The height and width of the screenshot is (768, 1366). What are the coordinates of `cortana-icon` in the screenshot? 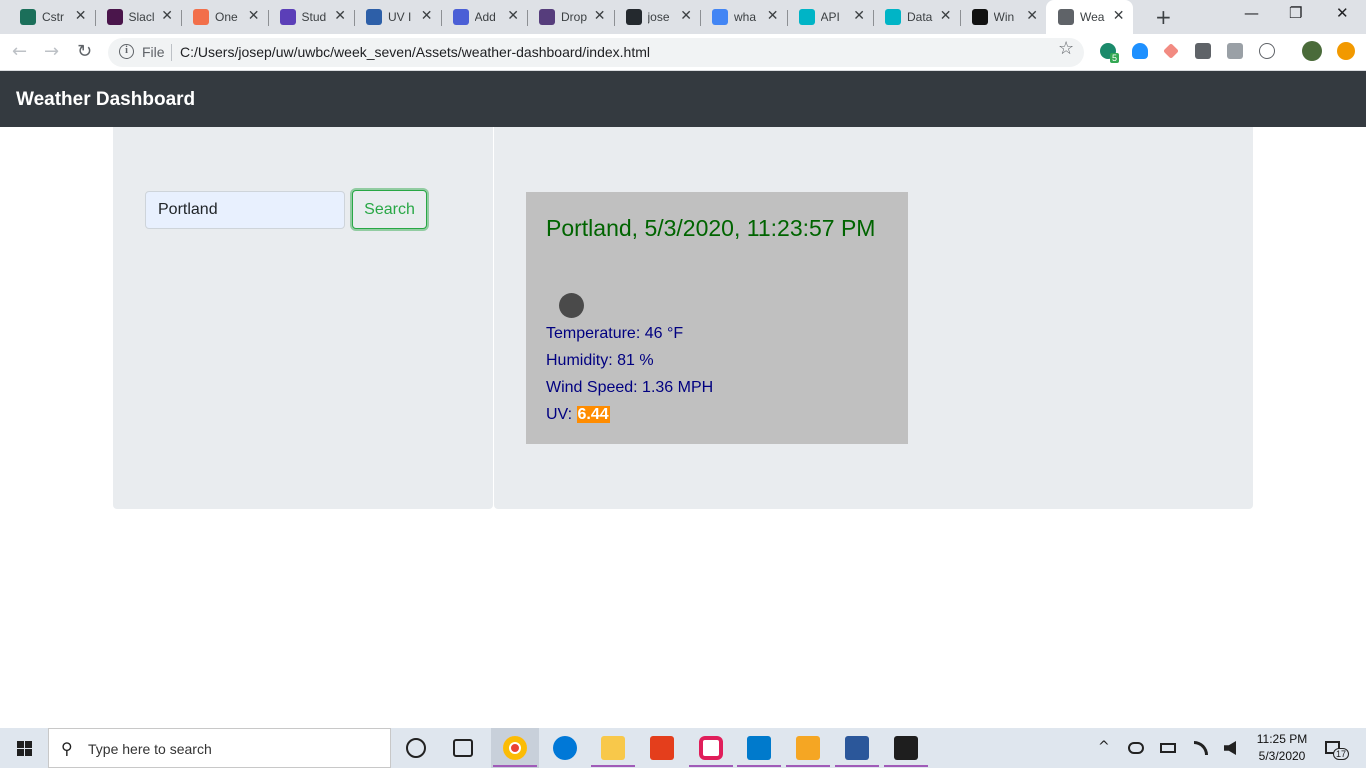 It's located at (416, 748).